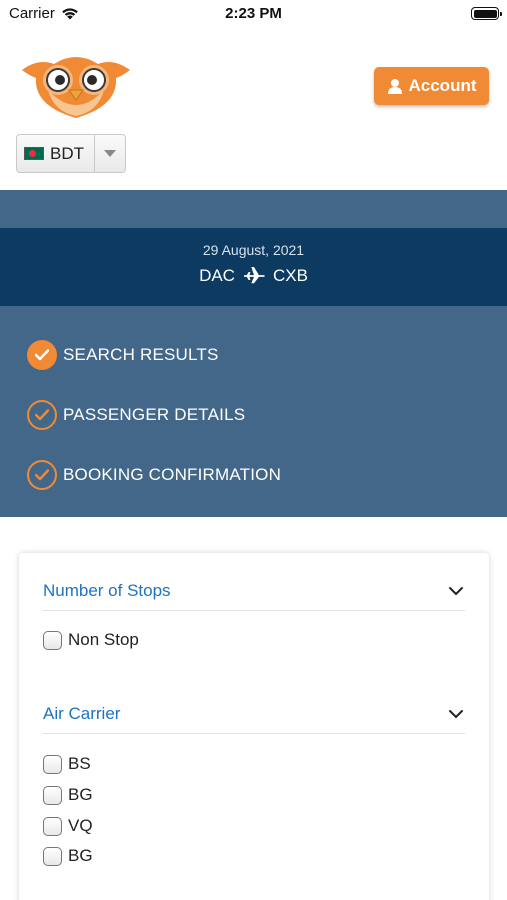 Image resolution: width=507 pixels, height=900 pixels. I want to click on filter-option-carrier: VQ, so click(68, 826).